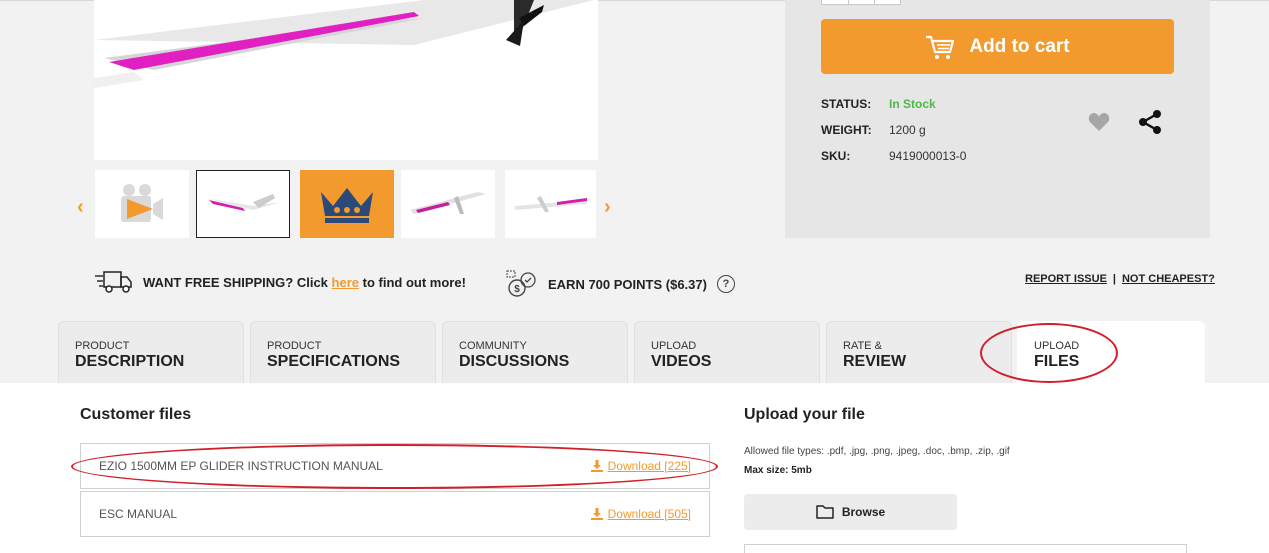  What do you see at coordinates (521, 283) in the screenshot?
I see `reward-coins-icon: $` at bounding box center [521, 283].